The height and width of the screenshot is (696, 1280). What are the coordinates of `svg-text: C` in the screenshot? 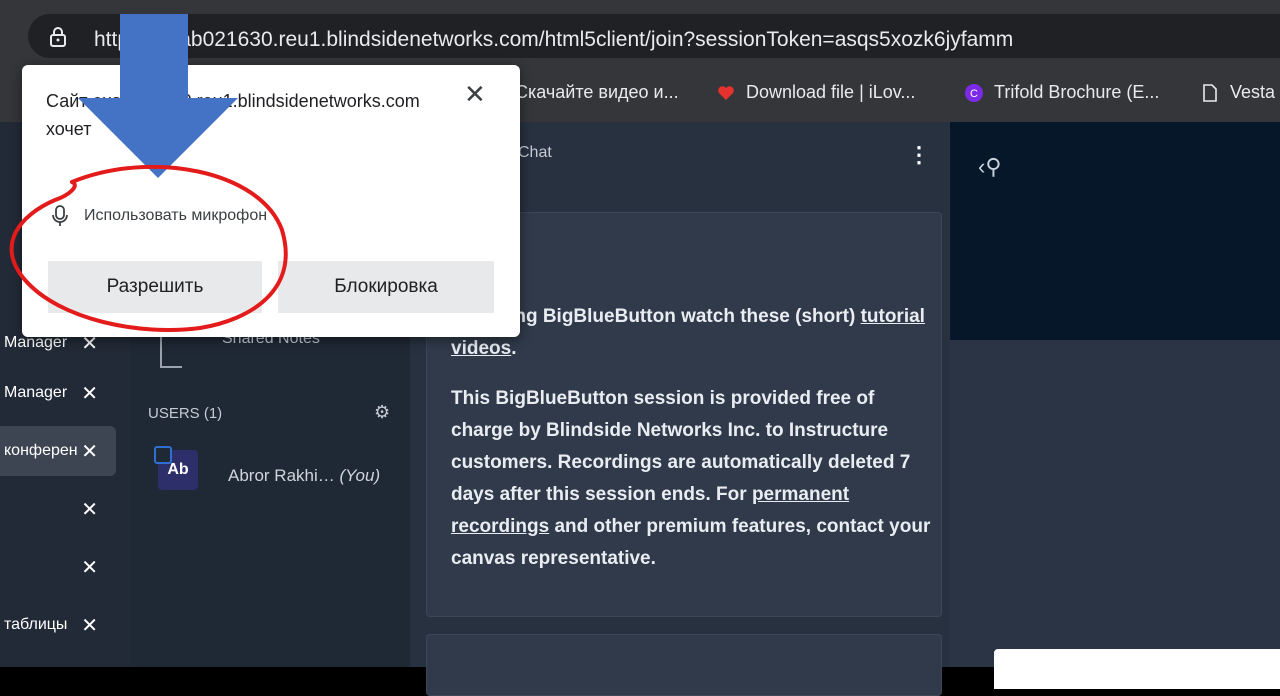 It's located at (974, 94).